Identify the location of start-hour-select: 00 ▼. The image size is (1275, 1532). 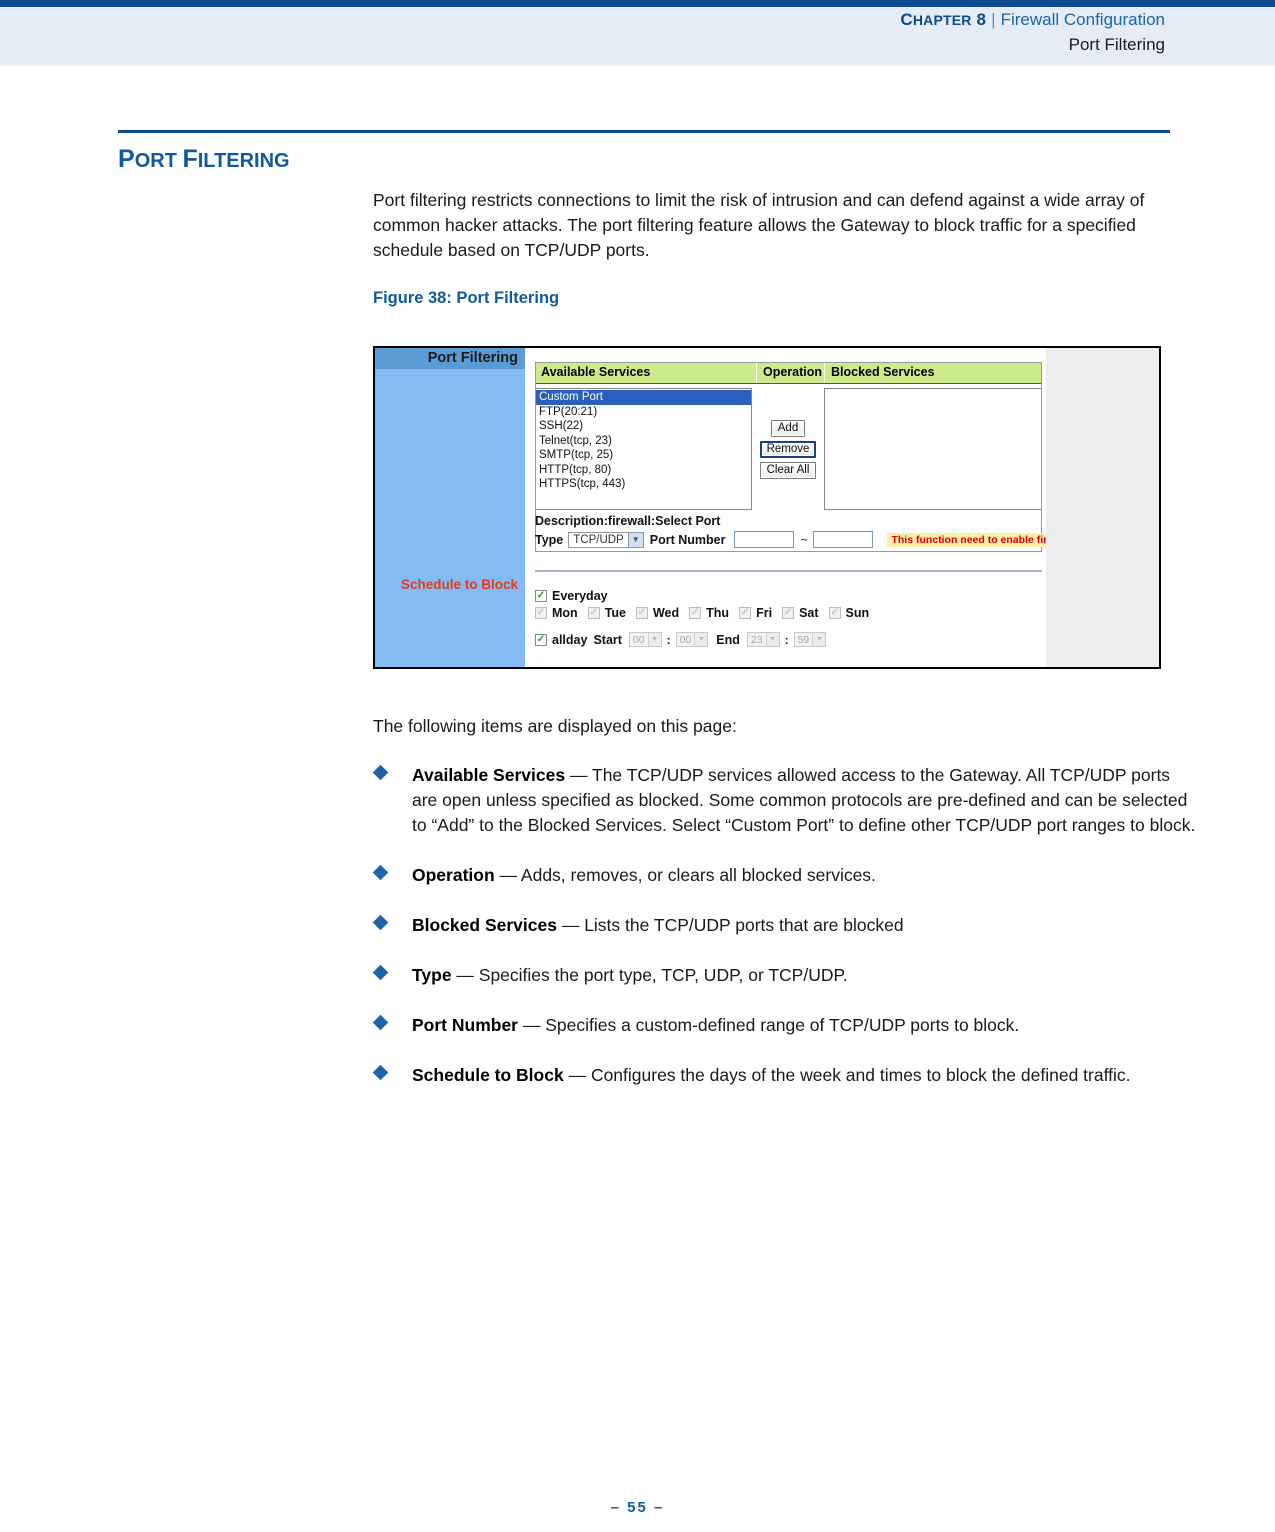
(645, 639).